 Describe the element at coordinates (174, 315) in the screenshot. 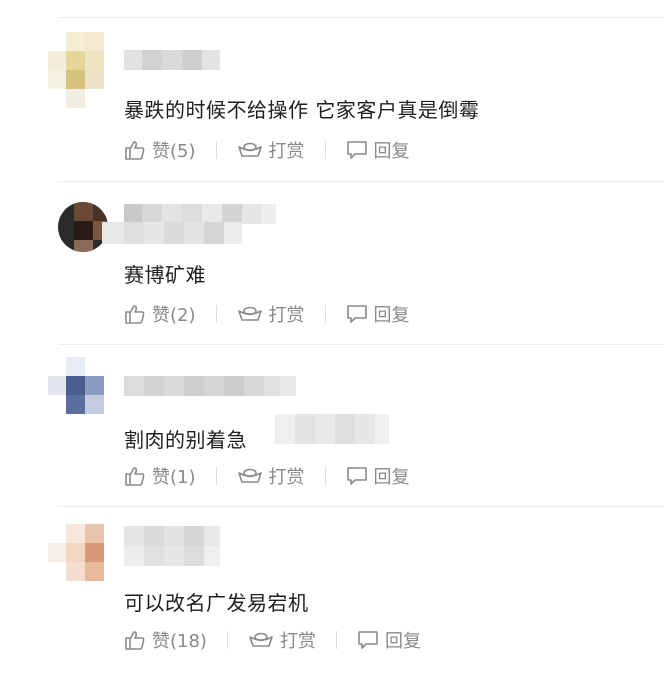

I see `like-count-label: 赞(2)` at that location.